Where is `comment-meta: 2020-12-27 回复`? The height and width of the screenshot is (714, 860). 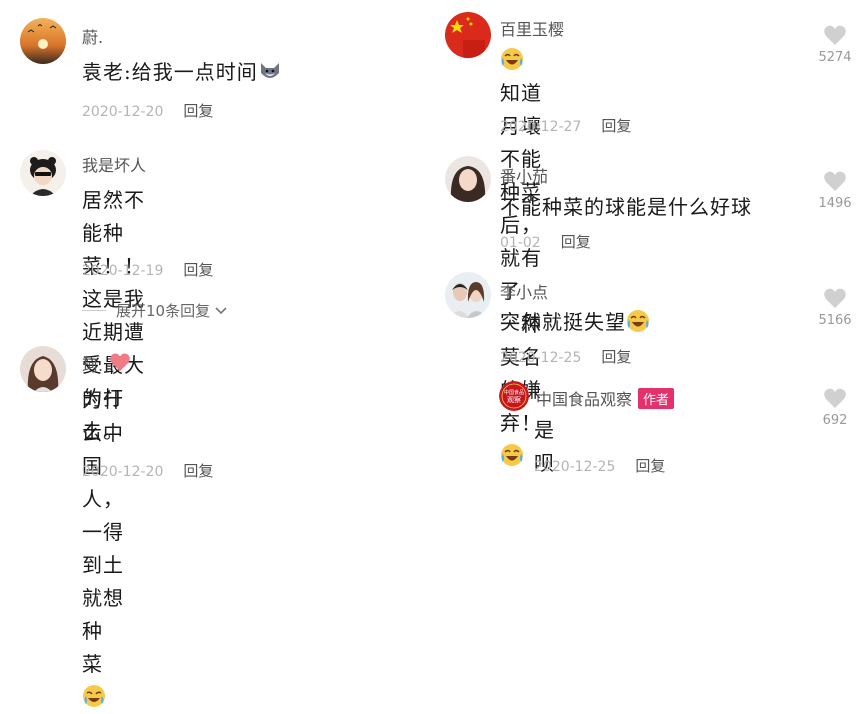 comment-meta: 2020-12-27 回复 is located at coordinates (565, 125).